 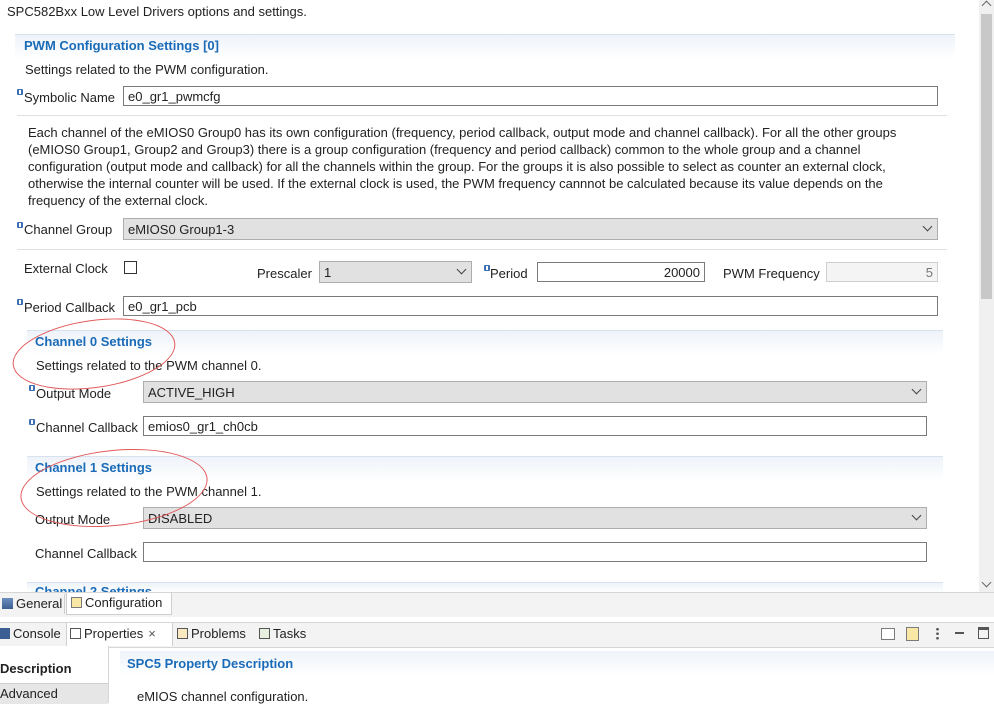 What do you see at coordinates (76, 602) in the screenshot?
I see `configuration-icon` at bounding box center [76, 602].